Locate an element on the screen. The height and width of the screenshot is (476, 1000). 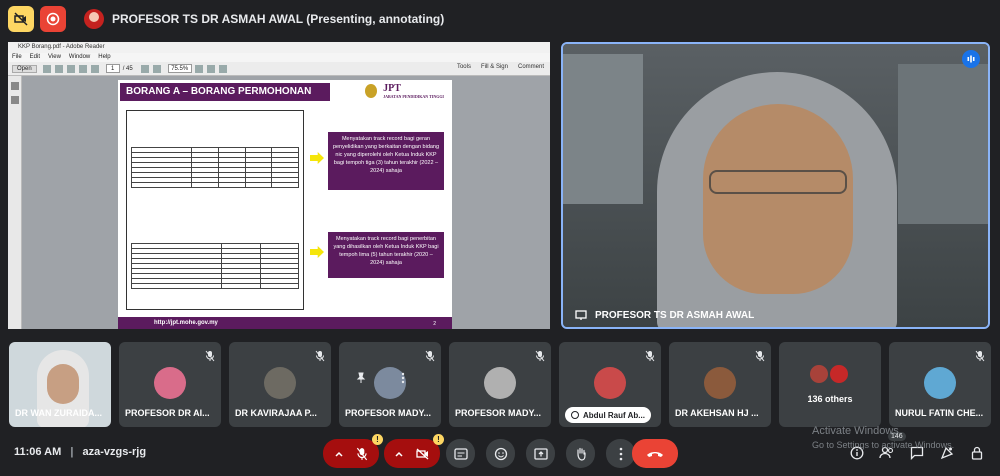
camera-off-button is located at coordinates (21, 19).